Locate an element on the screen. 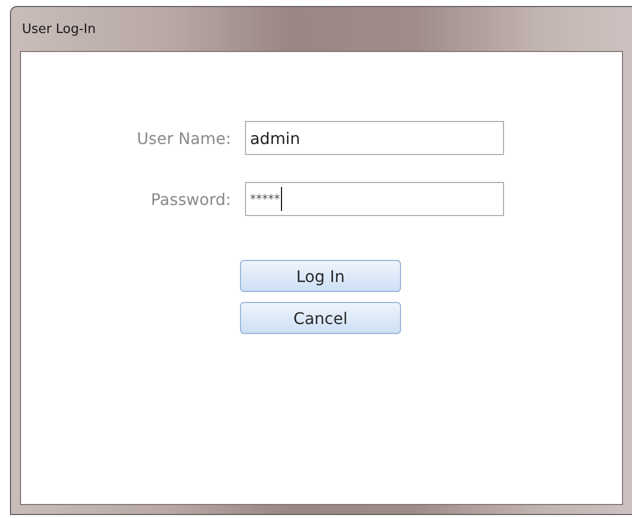  login-button: Log In is located at coordinates (320, 276).